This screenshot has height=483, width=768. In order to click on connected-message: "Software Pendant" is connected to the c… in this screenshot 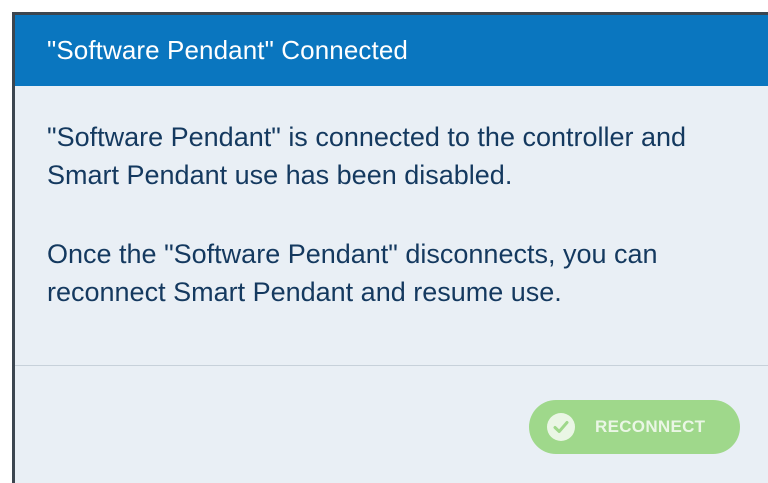, I will do `click(367, 156)`.